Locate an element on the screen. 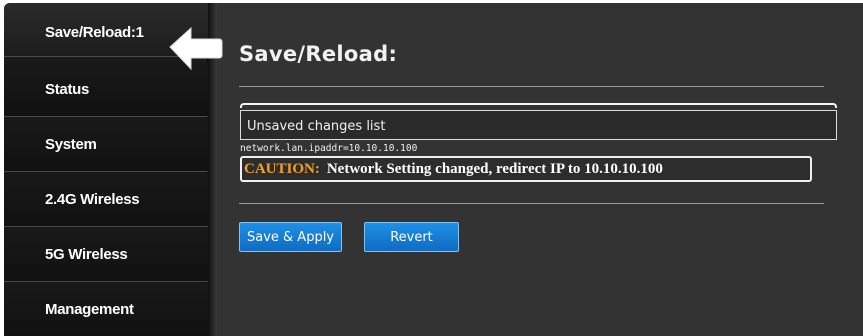 This screenshot has height=336, width=863. sidebar-item-label: 5G Wireless is located at coordinates (86, 254).